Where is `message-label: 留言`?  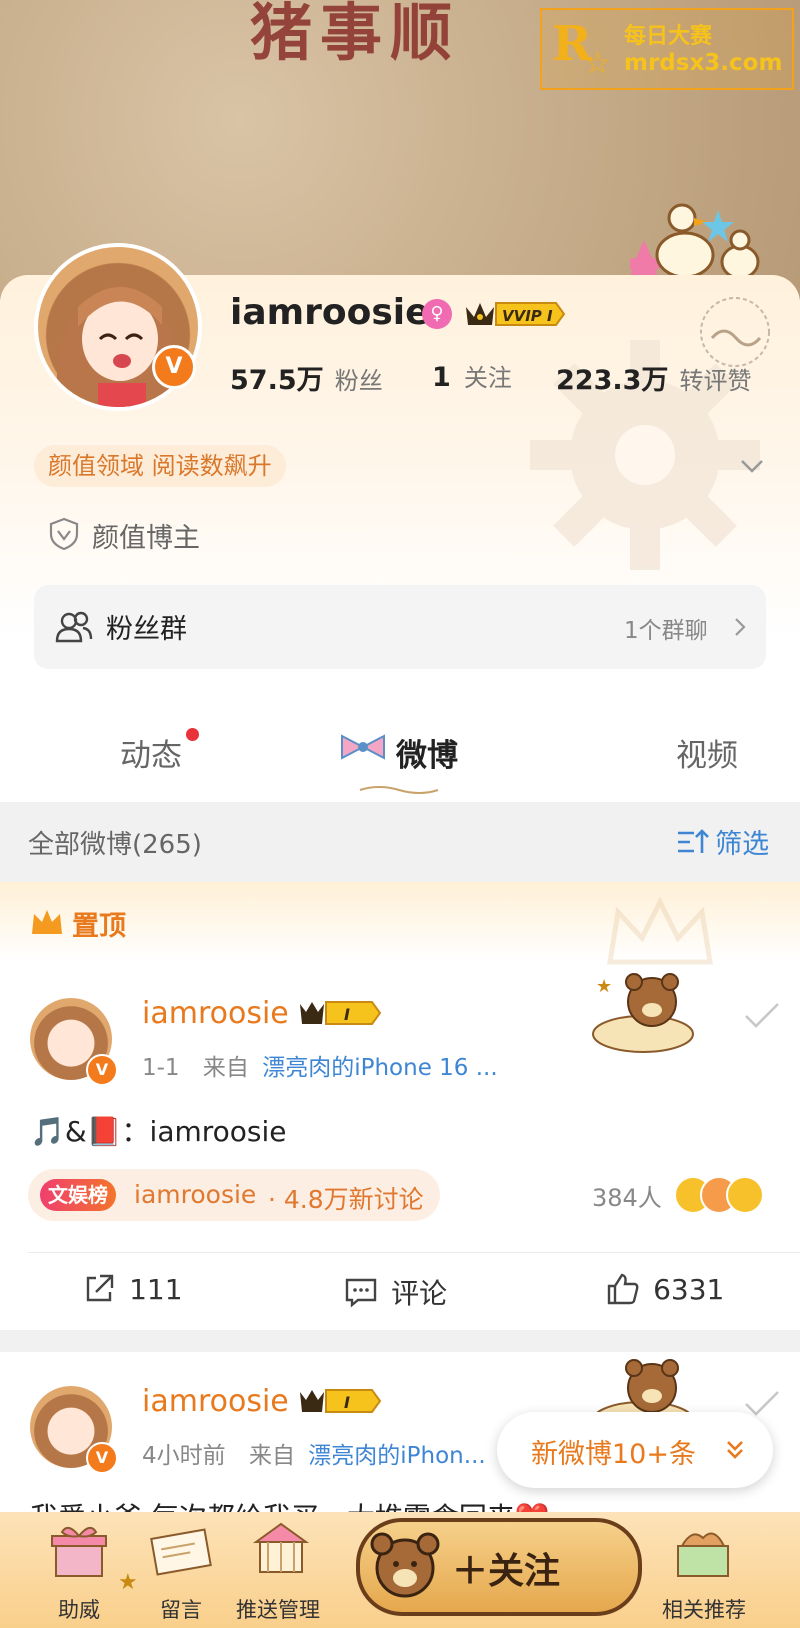
message-label: 留言 is located at coordinates (181, 1610).